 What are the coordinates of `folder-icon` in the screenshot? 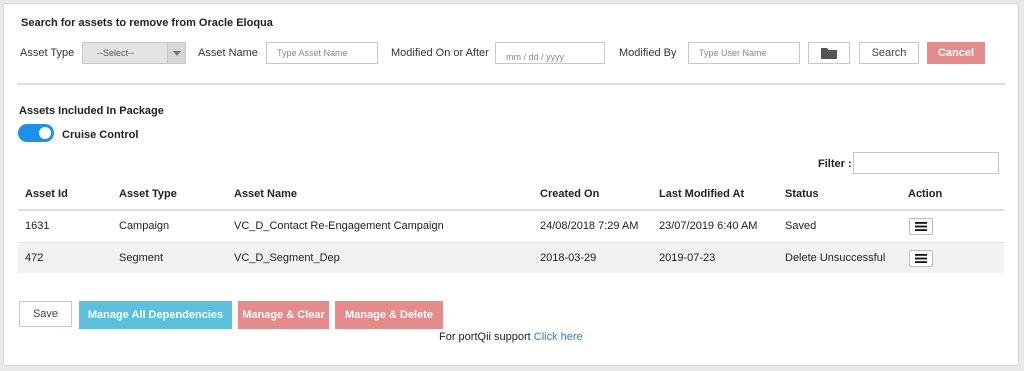 It's located at (829, 53).